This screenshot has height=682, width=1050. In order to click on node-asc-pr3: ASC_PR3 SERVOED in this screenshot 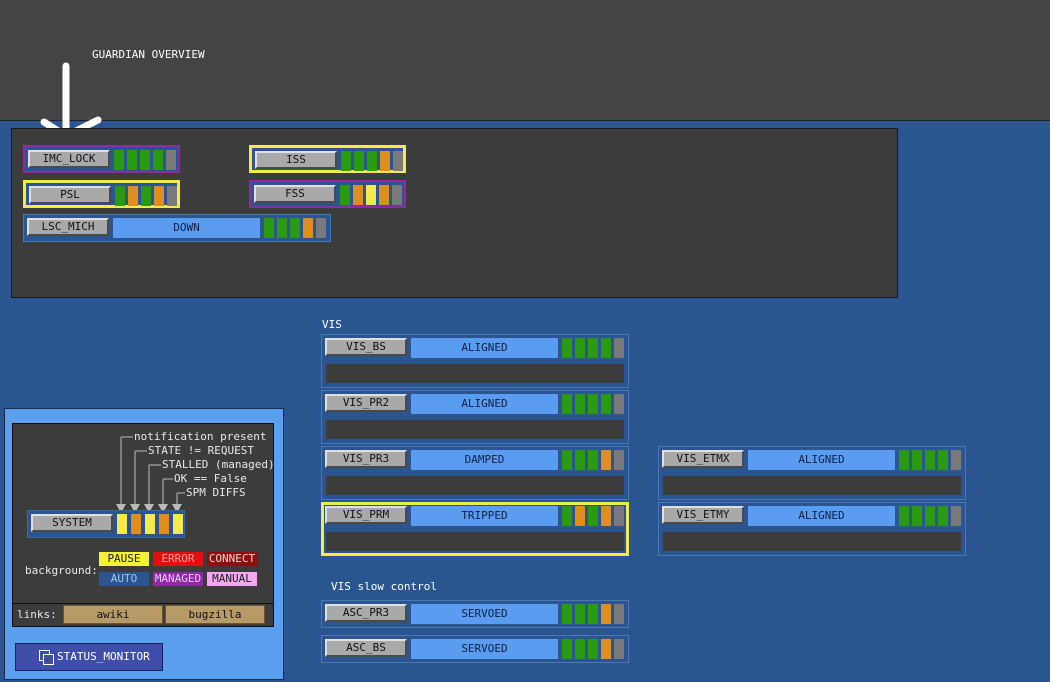, I will do `click(475, 614)`.